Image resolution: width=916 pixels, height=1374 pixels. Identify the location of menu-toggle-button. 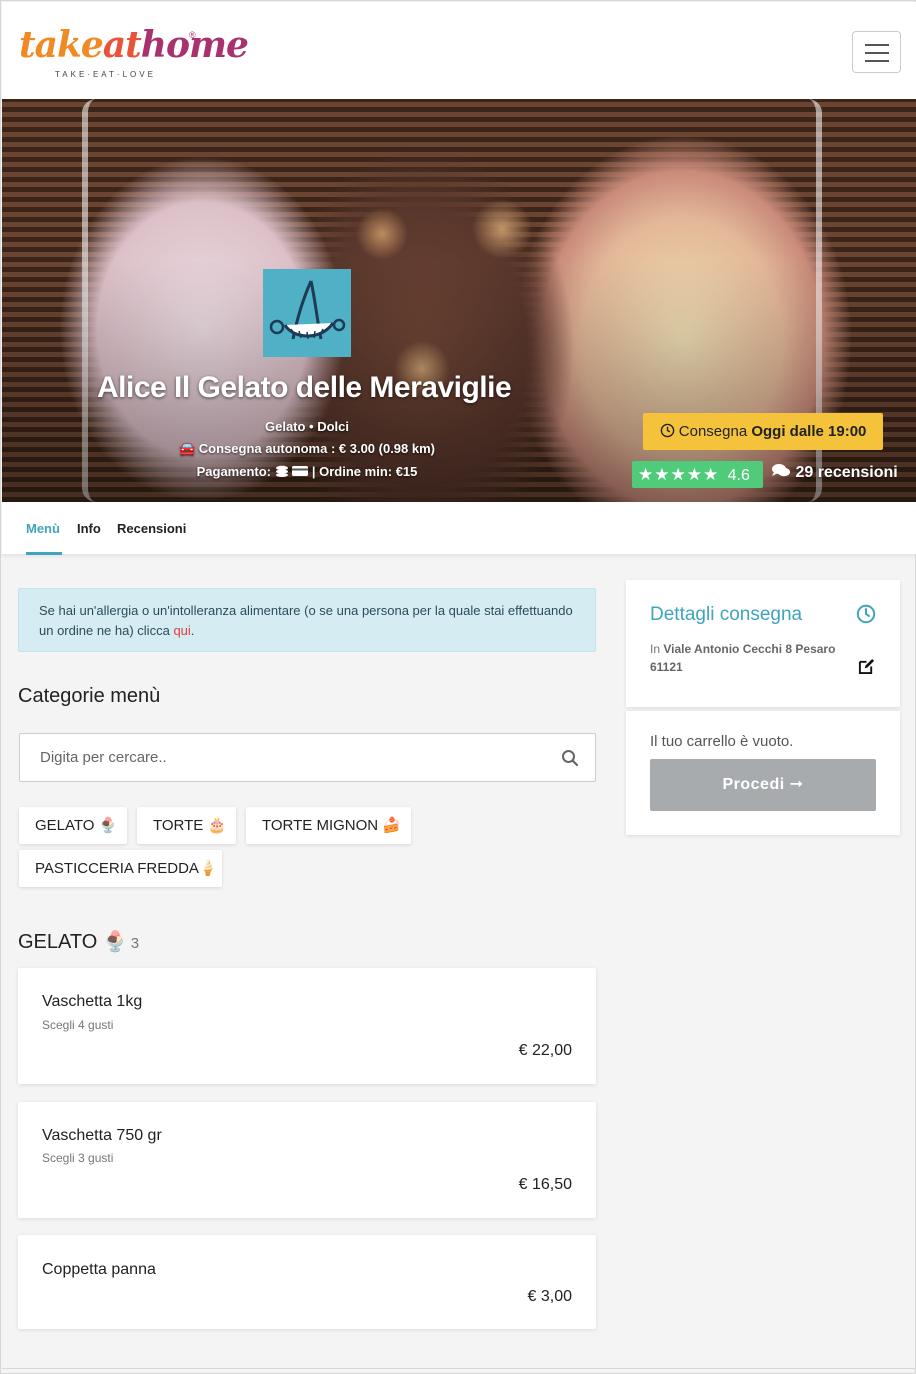
(876, 52).